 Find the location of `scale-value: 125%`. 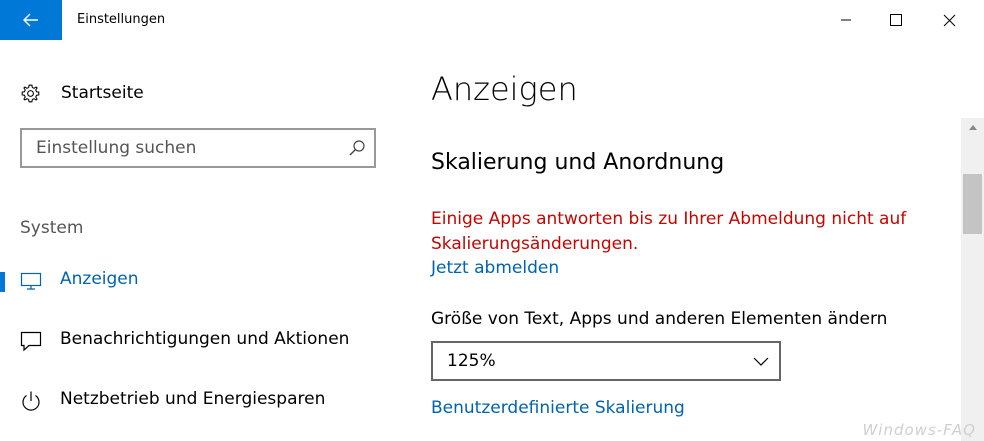

scale-value: 125% is located at coordinates (471, 361).